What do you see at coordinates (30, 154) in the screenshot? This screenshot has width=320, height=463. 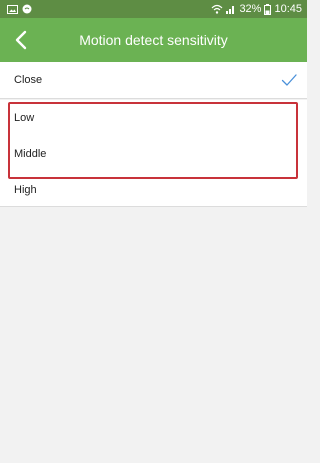 I see `option-label: Middle` at bounding box center [30, 154].